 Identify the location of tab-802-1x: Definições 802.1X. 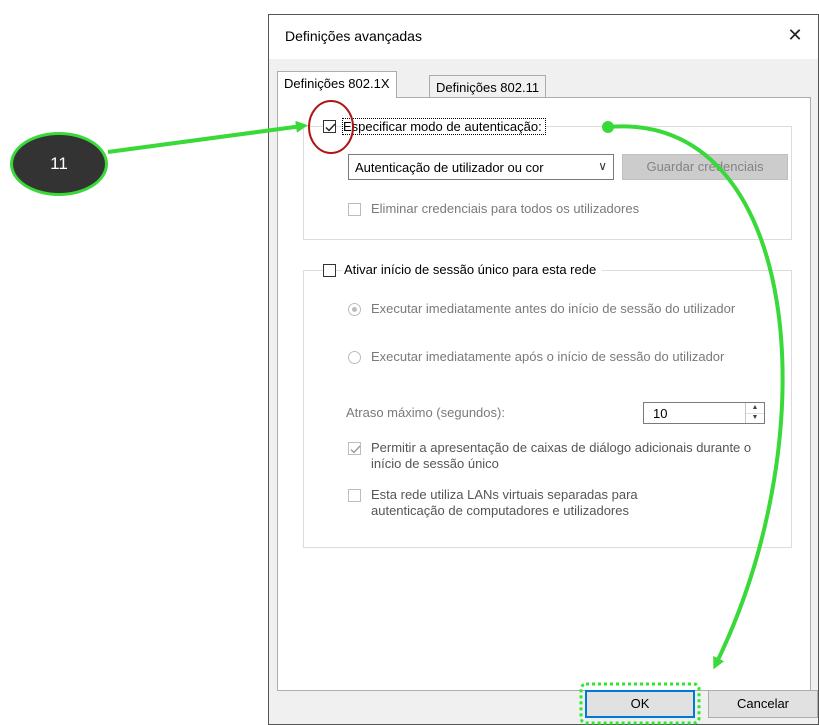
(337, 84).